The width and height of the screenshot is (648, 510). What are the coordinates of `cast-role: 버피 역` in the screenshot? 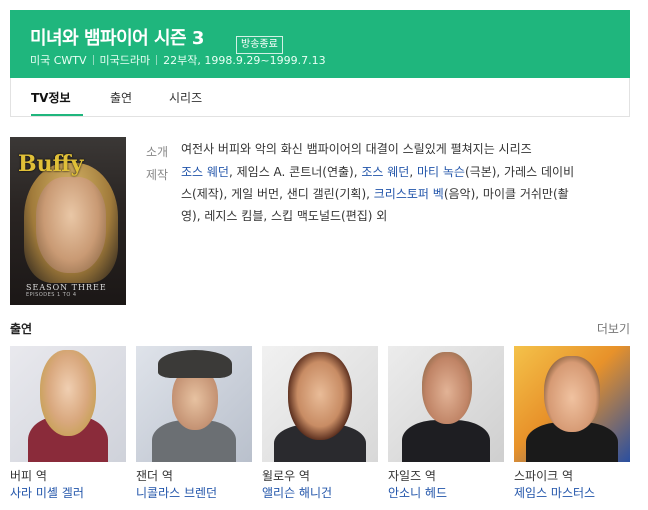 It's located at (28, 476).